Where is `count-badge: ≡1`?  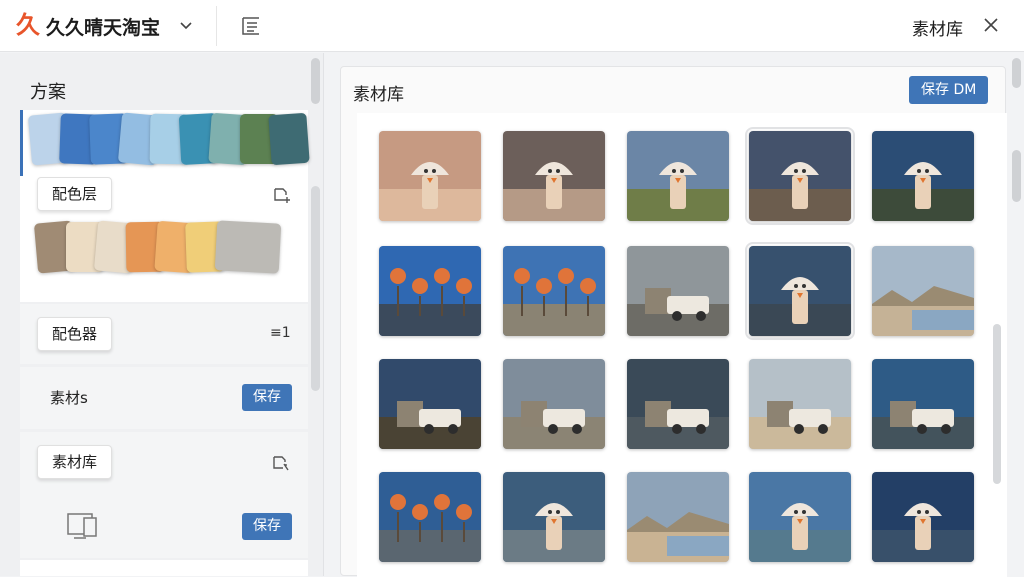
count-badge: ≡1 is located at coordinates (280, 333).